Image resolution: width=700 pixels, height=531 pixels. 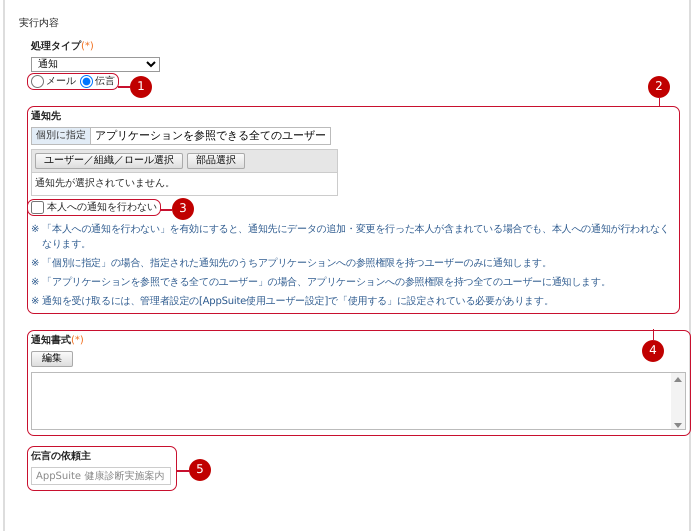 I want to click on callout-number: 2, so click(x=659, y=87).